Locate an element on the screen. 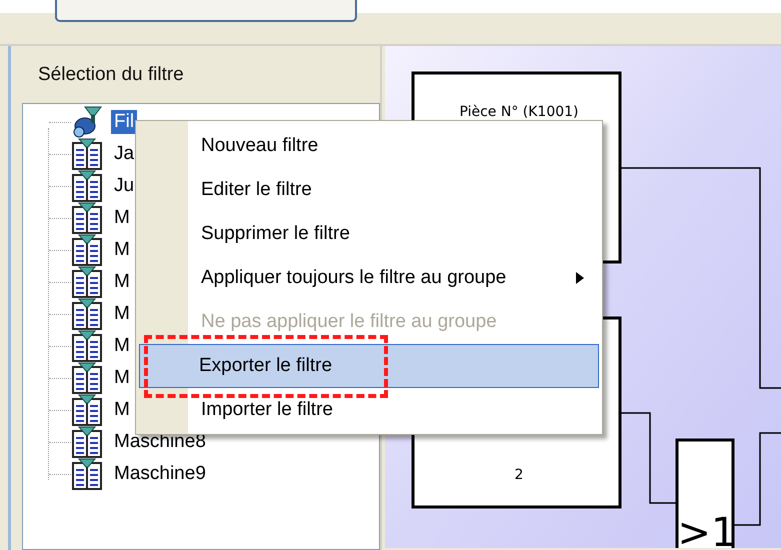 The image size is (781, 550). tree-item: Ju is located at coordinates (124, 186).